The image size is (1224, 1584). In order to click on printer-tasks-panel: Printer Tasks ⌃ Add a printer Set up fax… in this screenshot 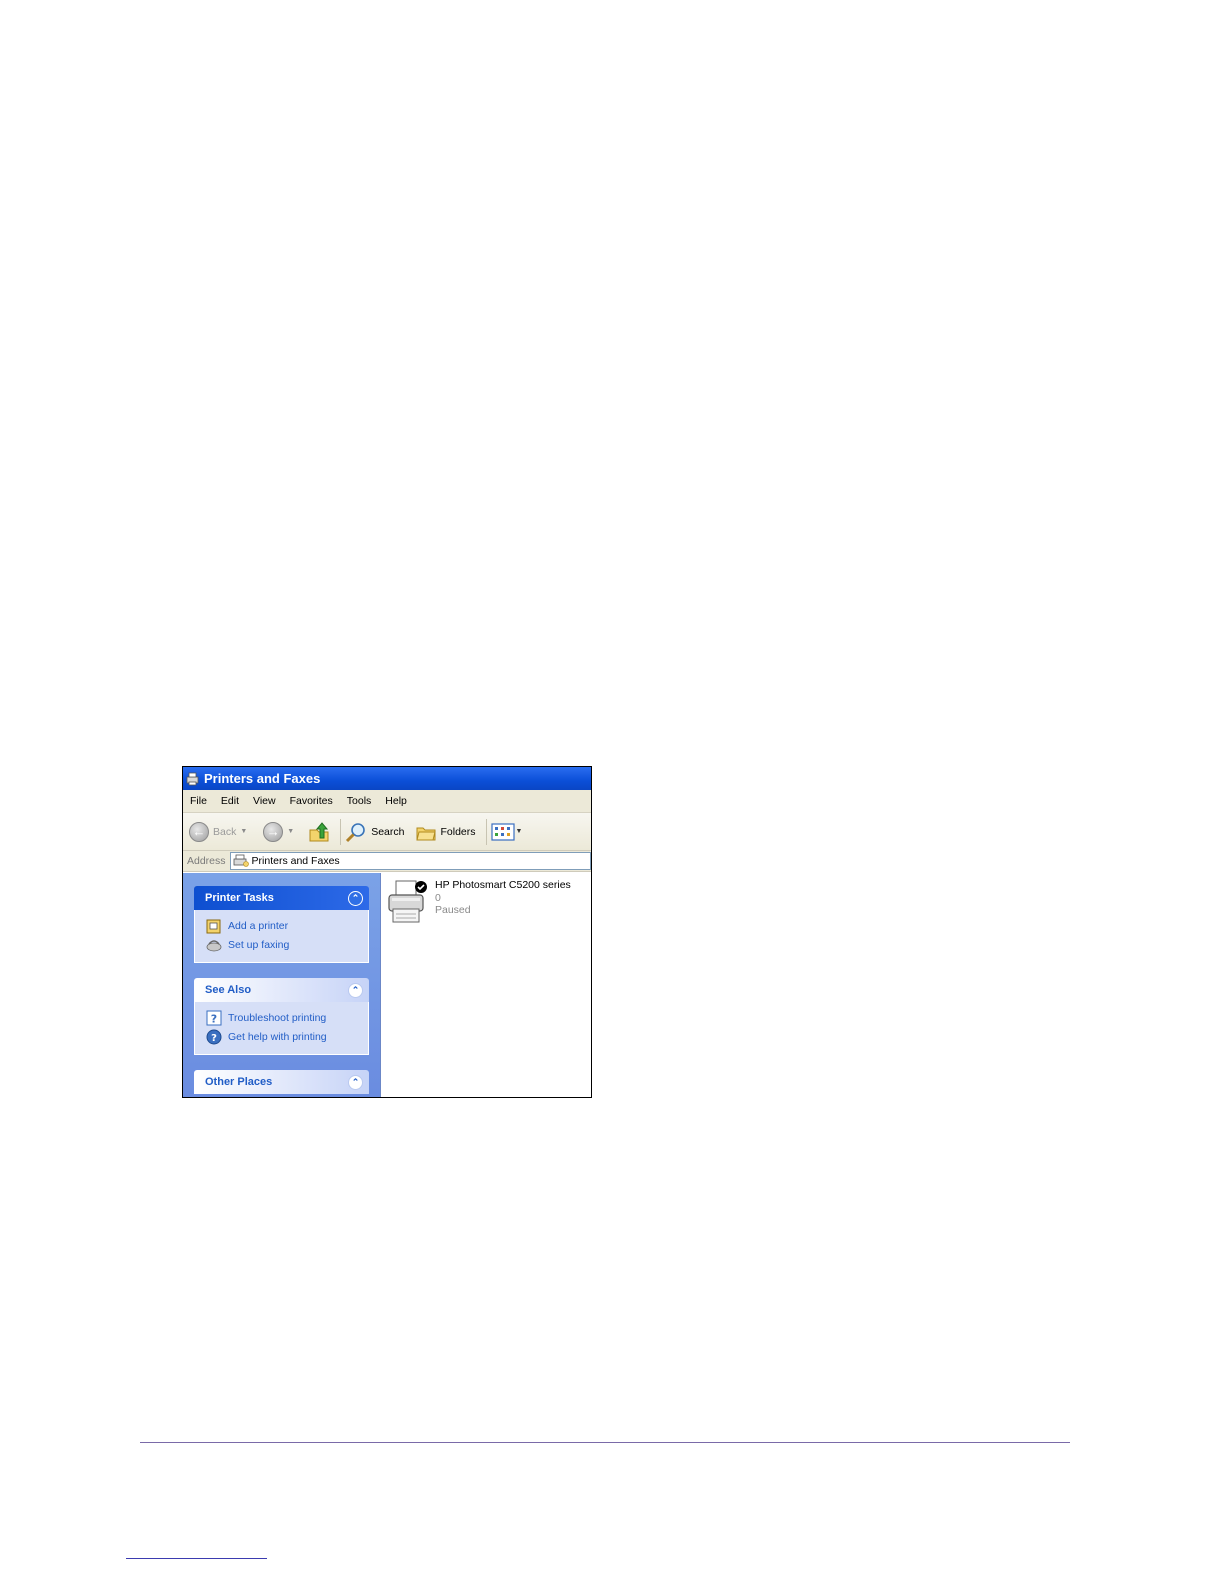, I will do `click(281, 924)`.